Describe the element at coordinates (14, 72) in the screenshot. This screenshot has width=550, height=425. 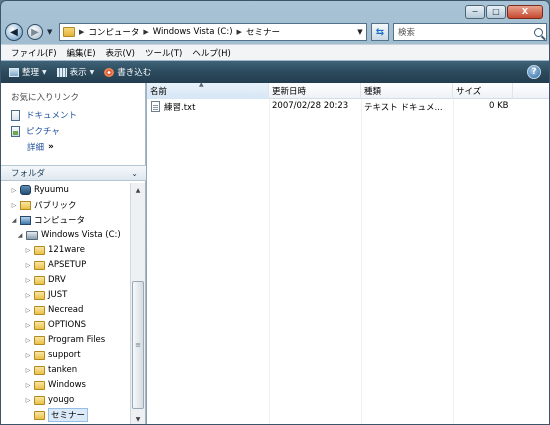
I see `organize-icon` at that location.